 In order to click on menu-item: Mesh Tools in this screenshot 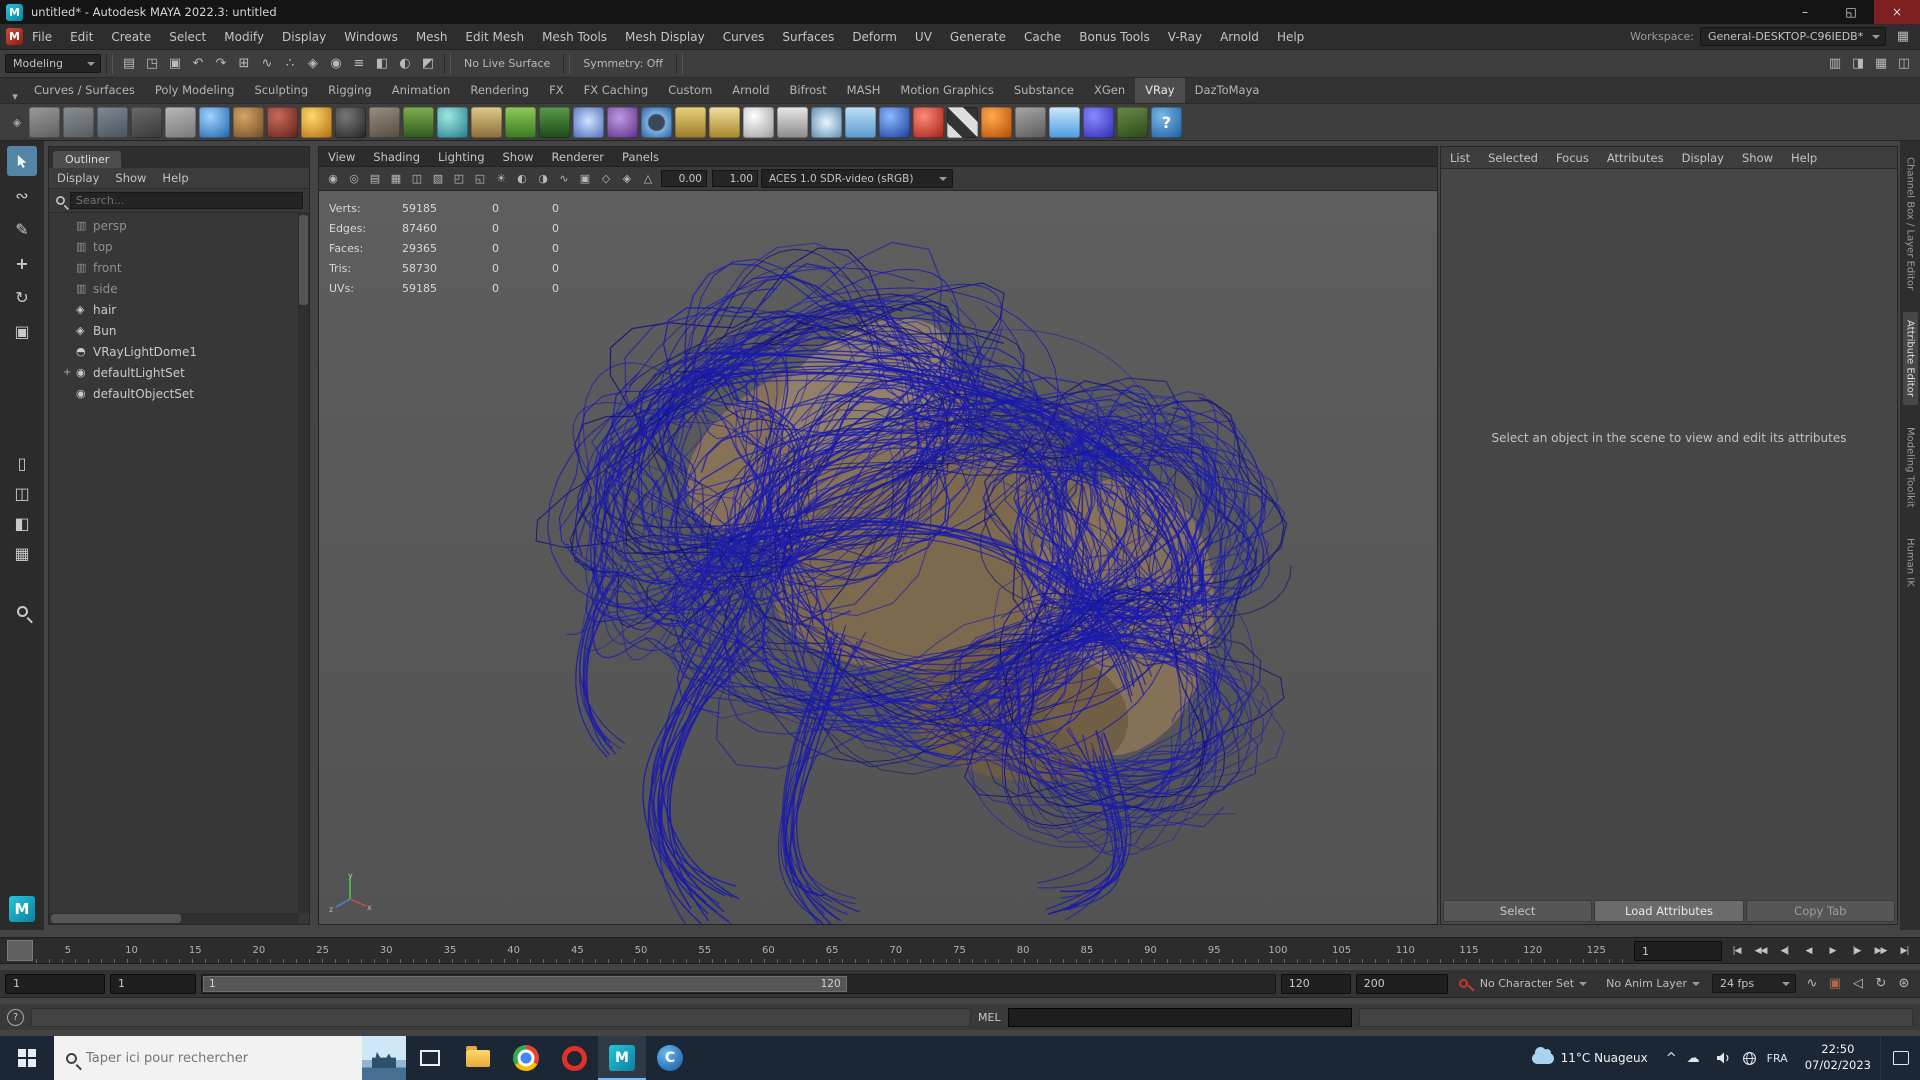, I will do `click(574, 37)`.